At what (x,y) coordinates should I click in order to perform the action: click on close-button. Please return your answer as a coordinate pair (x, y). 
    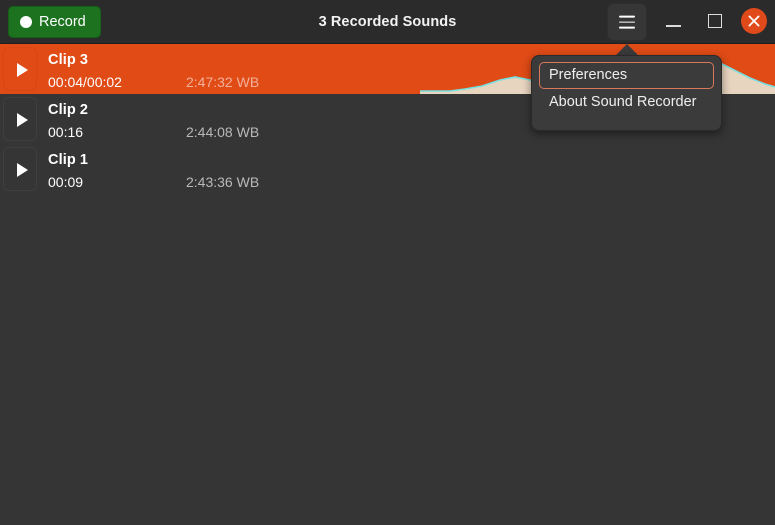
    Looking at the image, I should click on (754, 21).